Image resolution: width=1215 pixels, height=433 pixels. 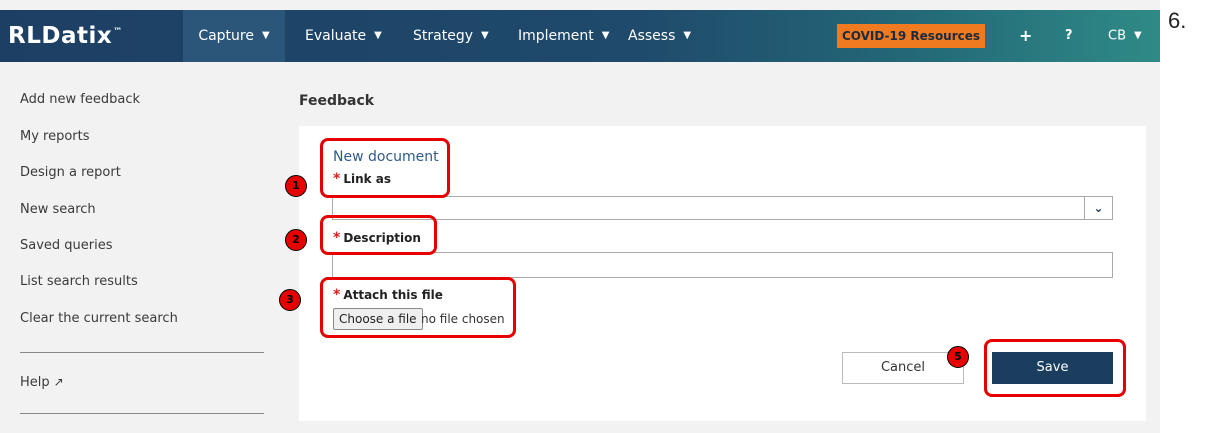 What do you see at coordinates (1098, 208) in the screenshot?
I see `chevron-down-icon: ⌄` at bounding box center [1098, 208].